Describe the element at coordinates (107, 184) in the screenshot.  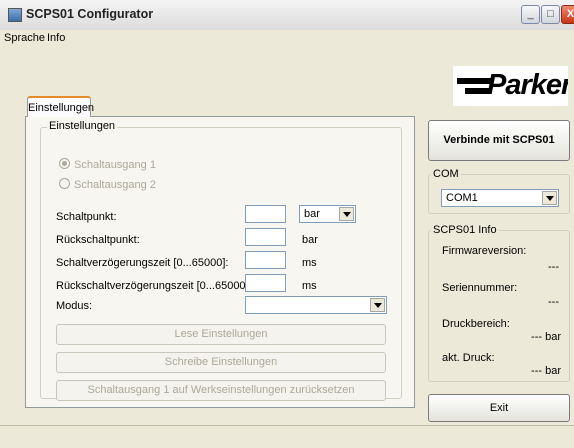
I see `radio-schaltausgang-2: Schaltausgang 2` at that location.